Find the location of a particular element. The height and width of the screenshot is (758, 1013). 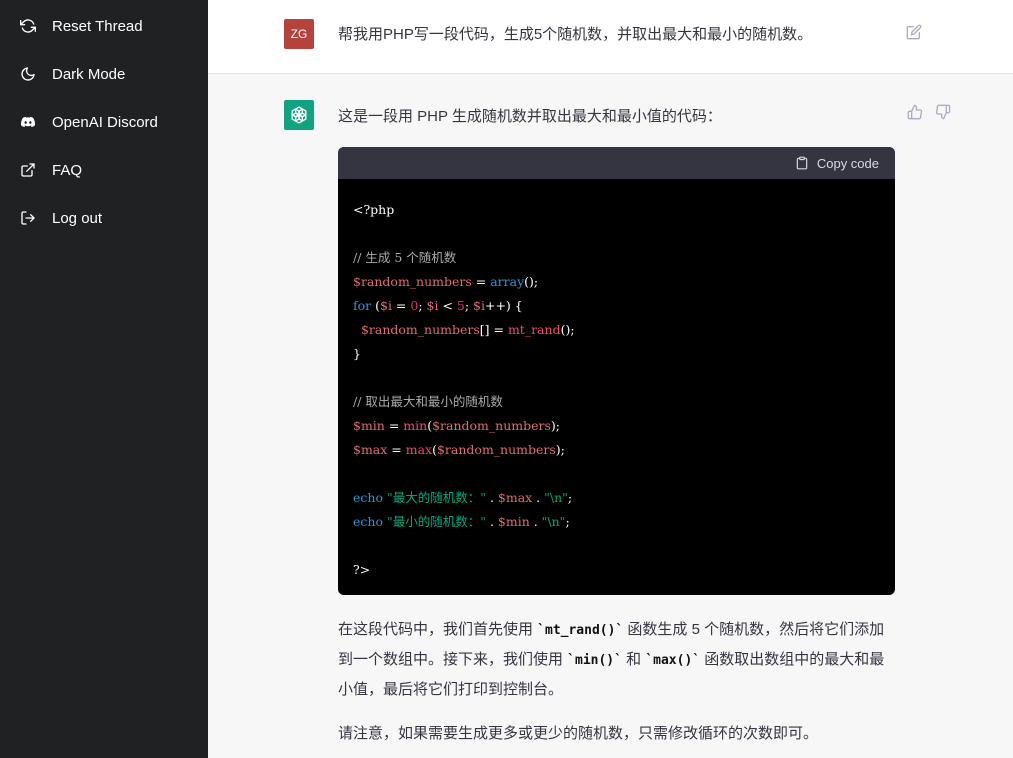

code-line: // 取出最大和最小的随机数 is located at coordinates (428, 401).